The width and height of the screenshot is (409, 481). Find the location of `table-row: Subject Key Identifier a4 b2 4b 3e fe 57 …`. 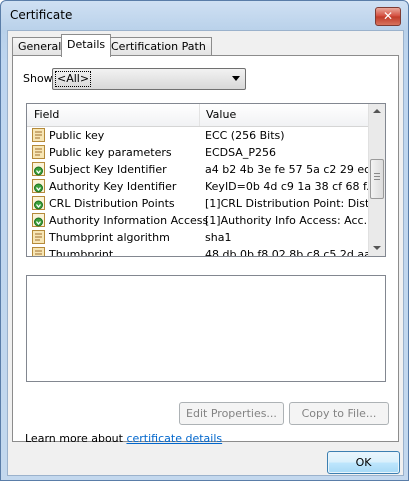

table-row: Subject Key Identifier a4 b2 4b 3e fe 57 … is located at coordinates (200, 169).